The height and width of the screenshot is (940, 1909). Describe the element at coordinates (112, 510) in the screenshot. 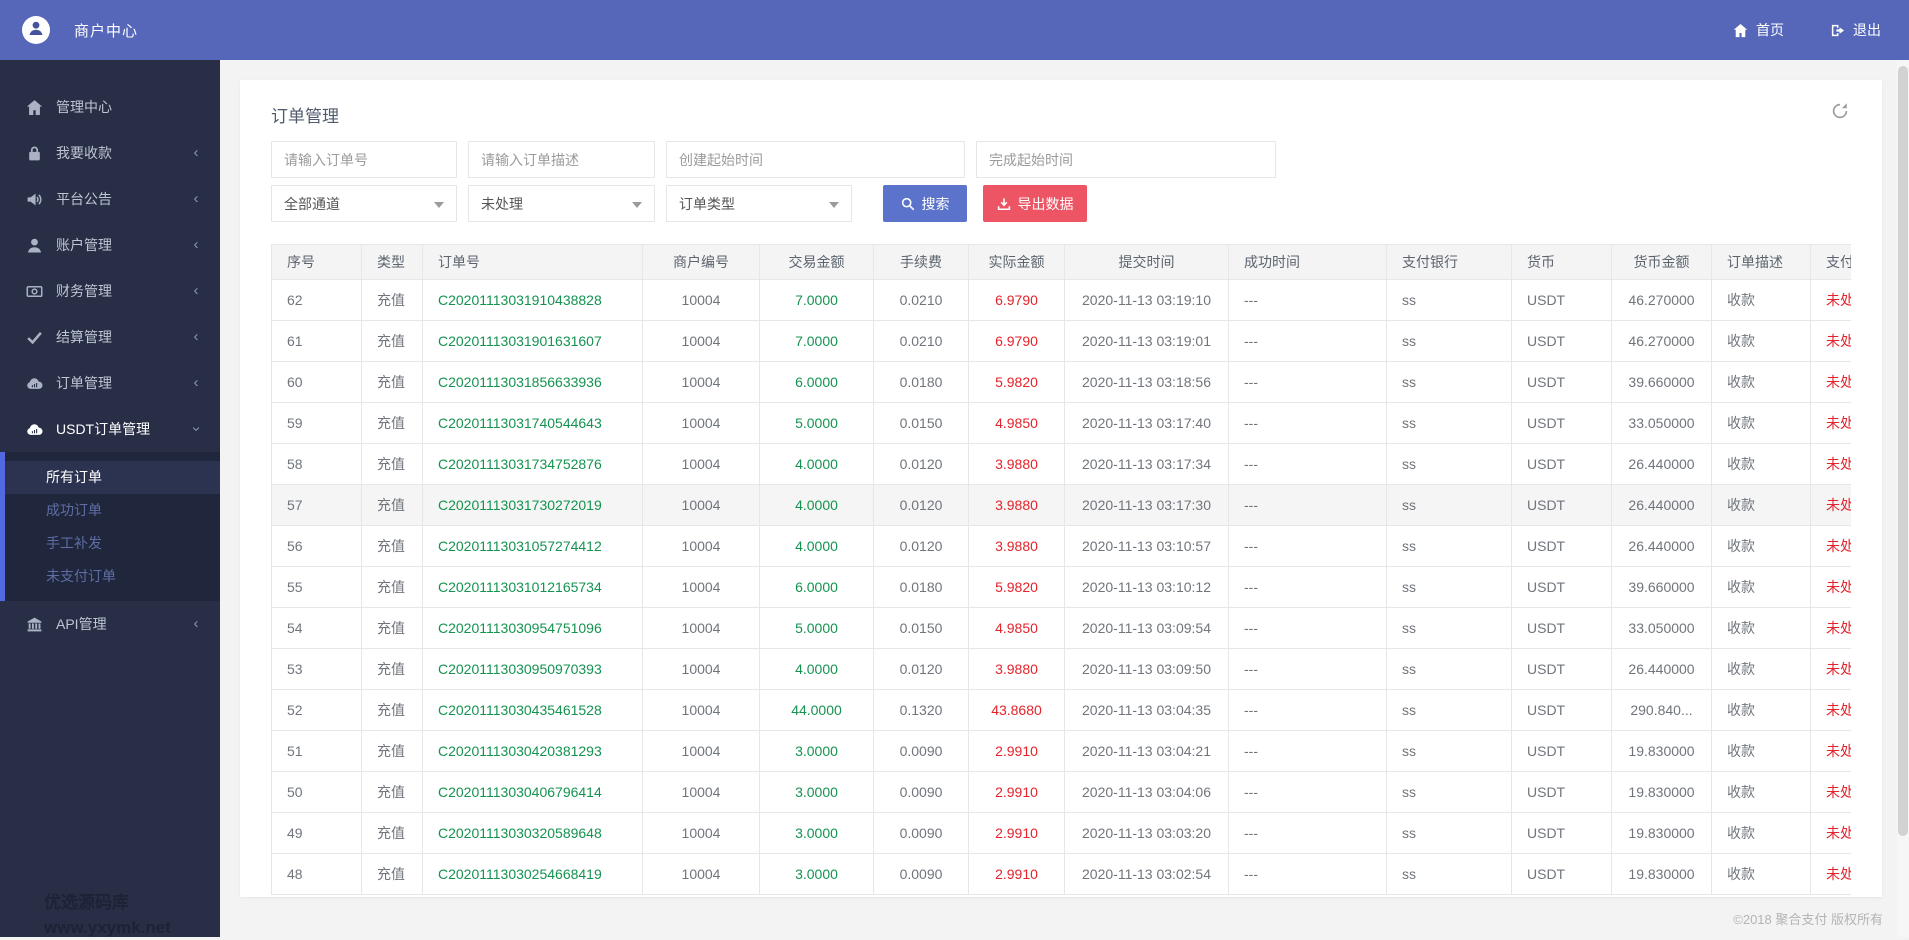

I see `submenu-item-success-orders: 成功订单` at that location.